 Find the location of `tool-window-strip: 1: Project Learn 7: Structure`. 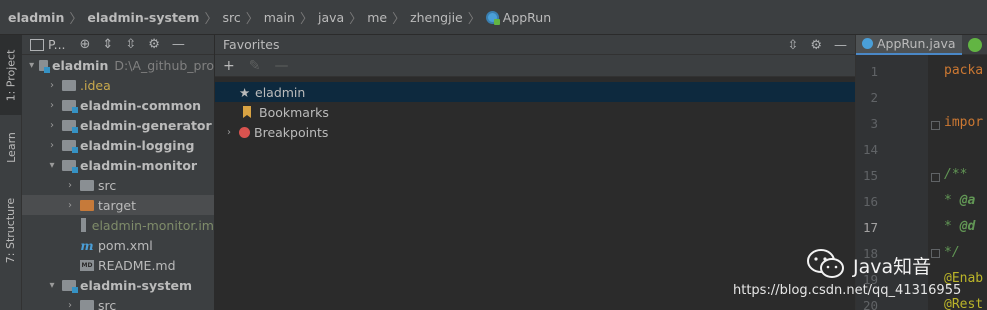

tool-window-strip: 1: Project Learn 7: Structure is located at coordinates (11, 172).